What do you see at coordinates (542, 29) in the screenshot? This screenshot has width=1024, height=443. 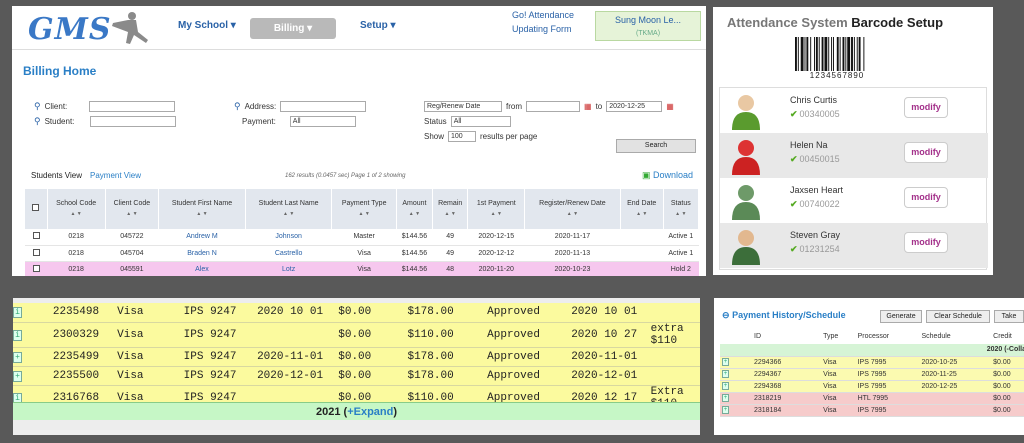 I see `updating-form-link: Updating Form` at bounding box center [542, 29].